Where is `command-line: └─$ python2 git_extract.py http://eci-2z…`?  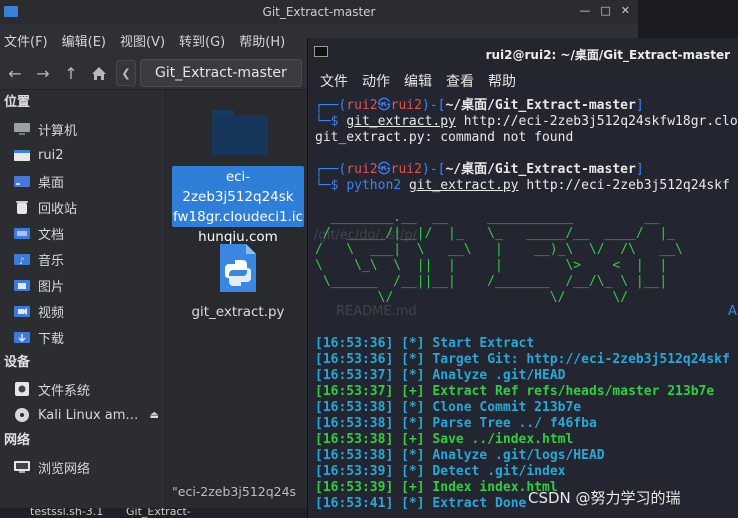 command-line: └─$ python2 git_extract.py http://eci-2z… is located at coordinates (522, 185).